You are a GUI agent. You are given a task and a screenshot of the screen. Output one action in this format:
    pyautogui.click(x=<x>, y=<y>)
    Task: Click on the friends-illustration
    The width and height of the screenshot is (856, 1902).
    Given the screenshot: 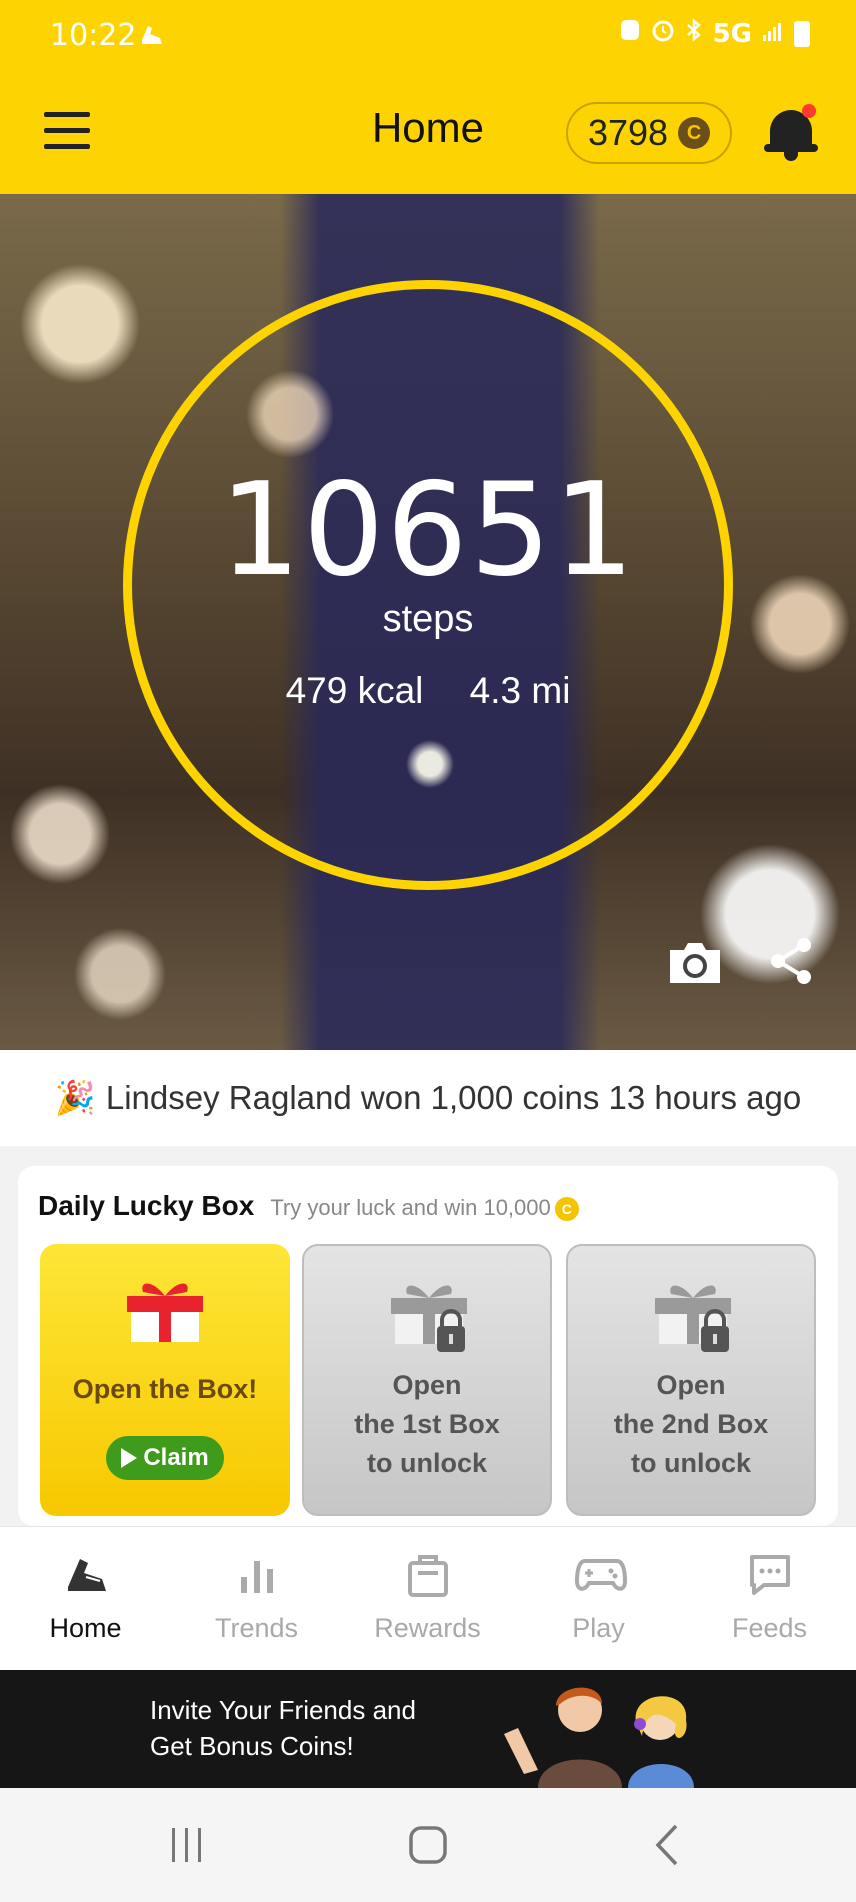 What is the action you would take?
    pyautogui.click(x=610, y=1729)
    